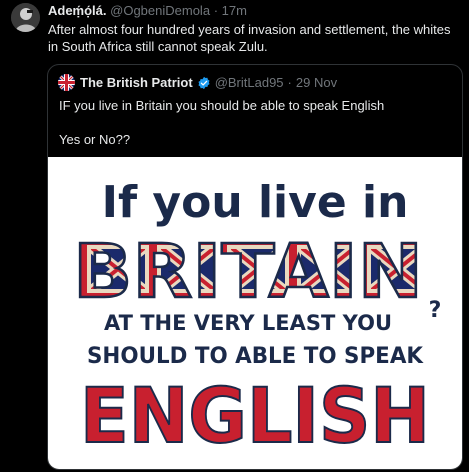 The image size is (469, 472). What do you see at coordinates (248, 272) in the screenshot?
I see `poster-line2: BRITAIN` at bounding box center [248, 272].